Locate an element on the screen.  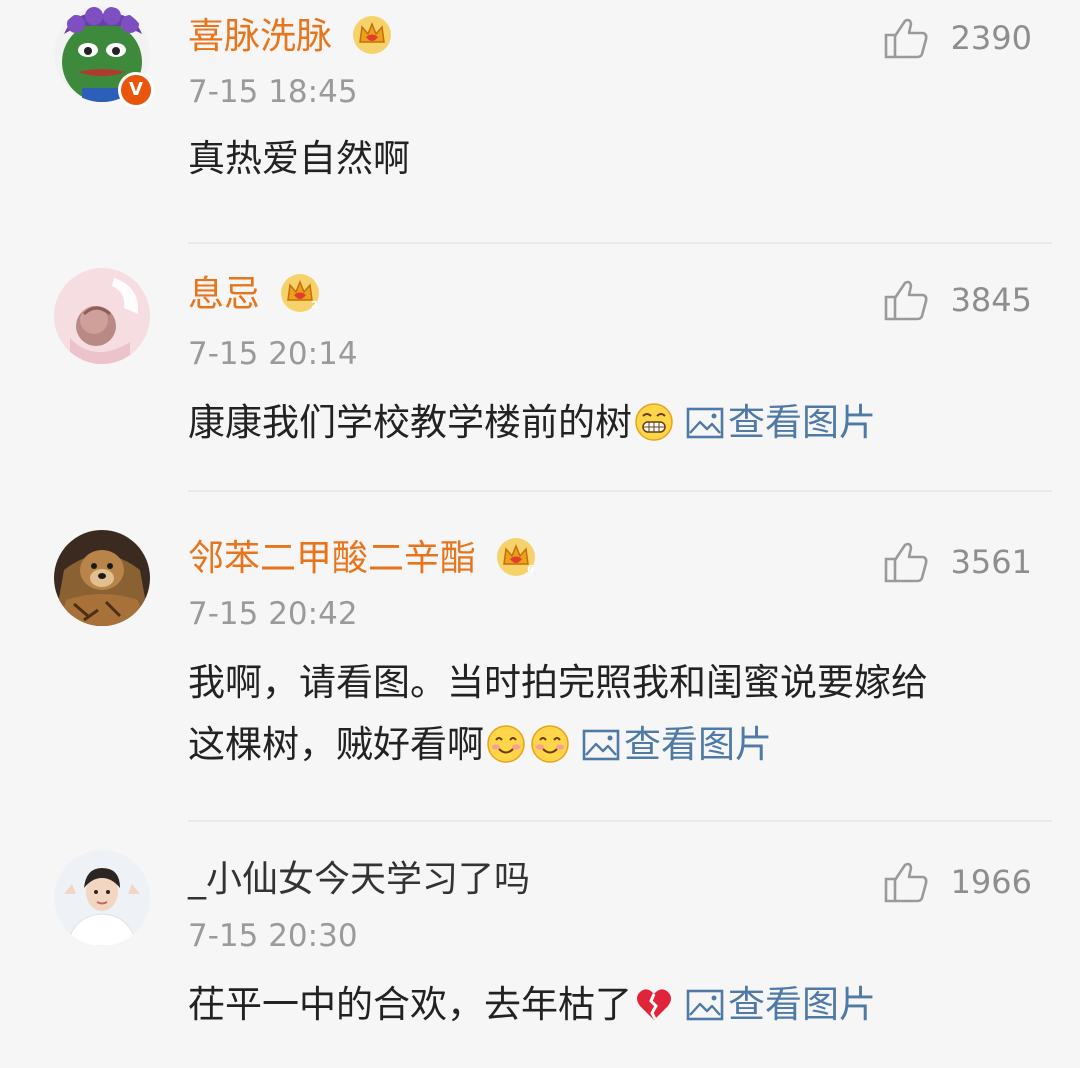
username: 息忌 2 is located at coordinates (254, 294).